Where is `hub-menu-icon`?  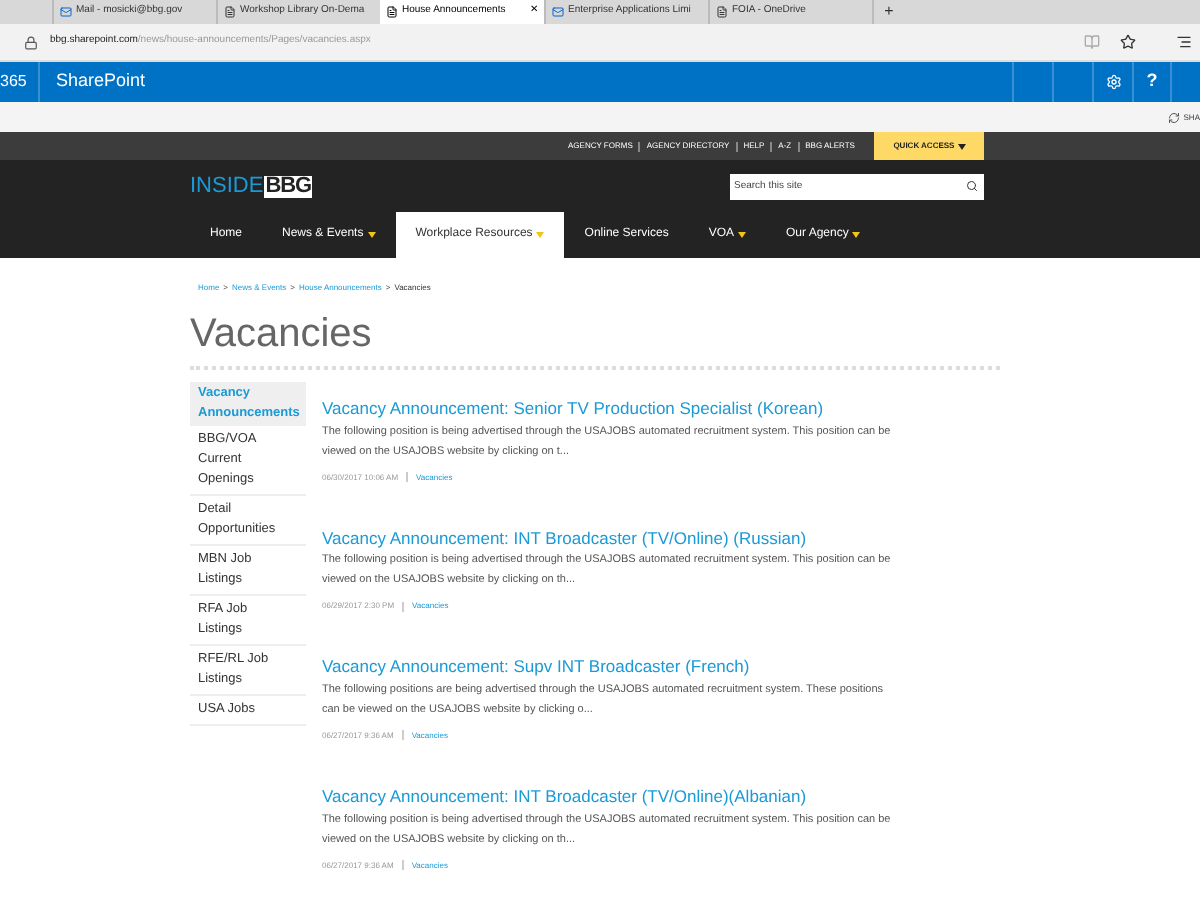 hub-menu-icon is located at coordinates (1184, 42).